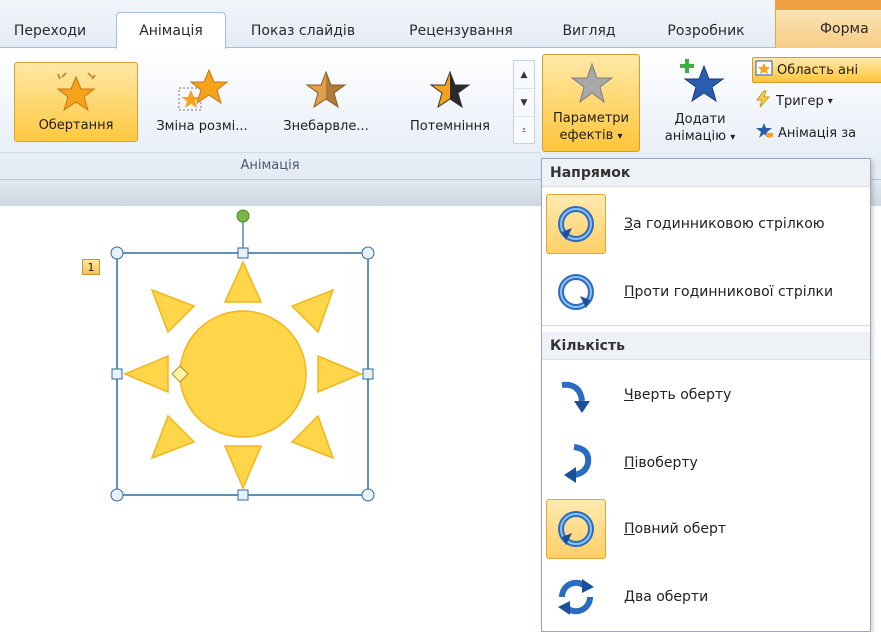  I want to click on add-animation-button: Додати анімацію ▾, so click(700, 103).